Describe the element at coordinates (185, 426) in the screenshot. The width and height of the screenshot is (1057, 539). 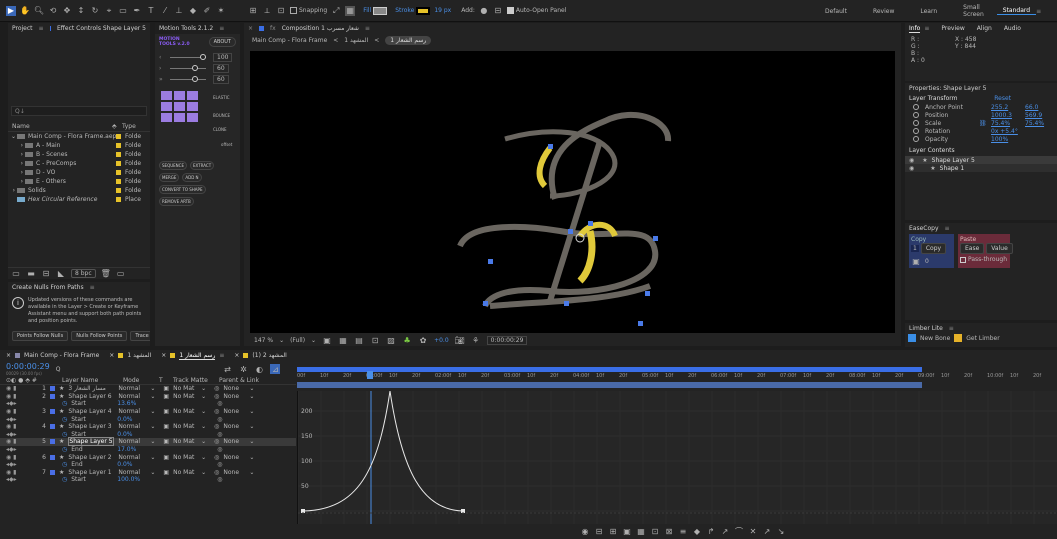
I see `track-matte-dropdown: No Mat` at that location.